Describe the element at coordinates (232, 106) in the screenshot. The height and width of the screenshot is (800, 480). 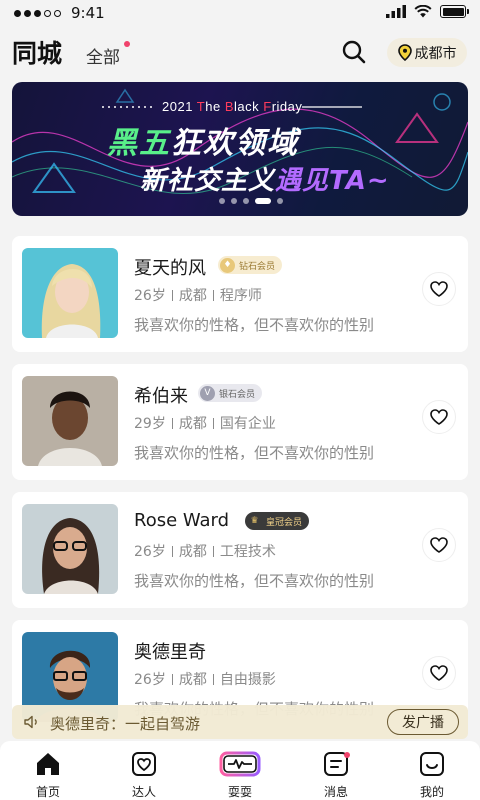
I see `banner-subtitle: 2021 The Black Friday` at that location.